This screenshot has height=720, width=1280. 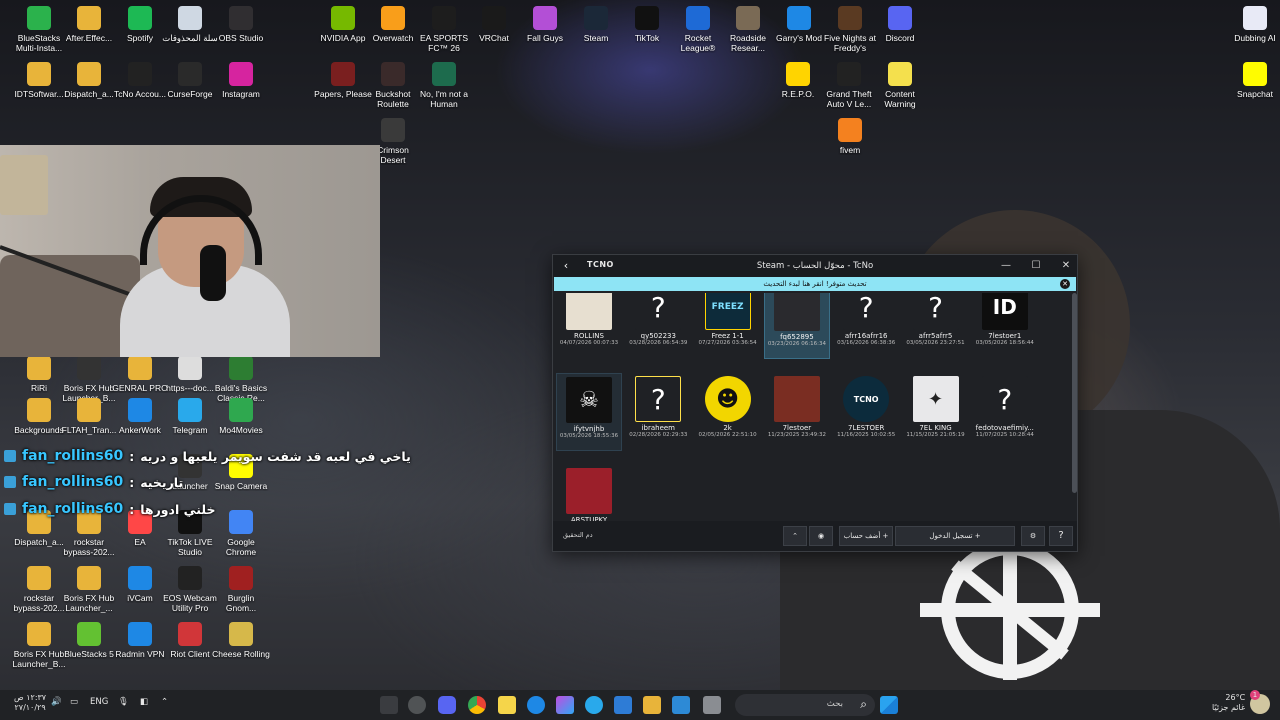 I want to click on language-indicator: ENG, so click(x=99, y=702).